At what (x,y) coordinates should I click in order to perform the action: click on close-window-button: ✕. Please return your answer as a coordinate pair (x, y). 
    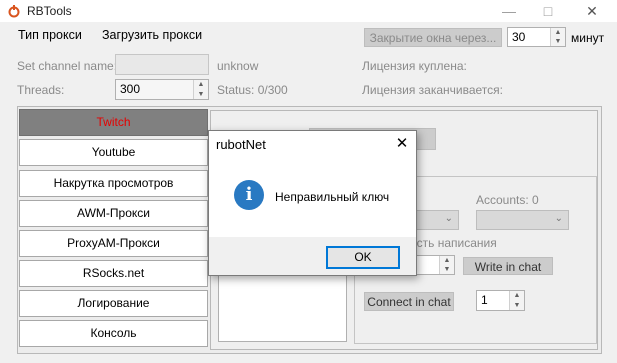
    Looking at the image, I should click on (592, 11).